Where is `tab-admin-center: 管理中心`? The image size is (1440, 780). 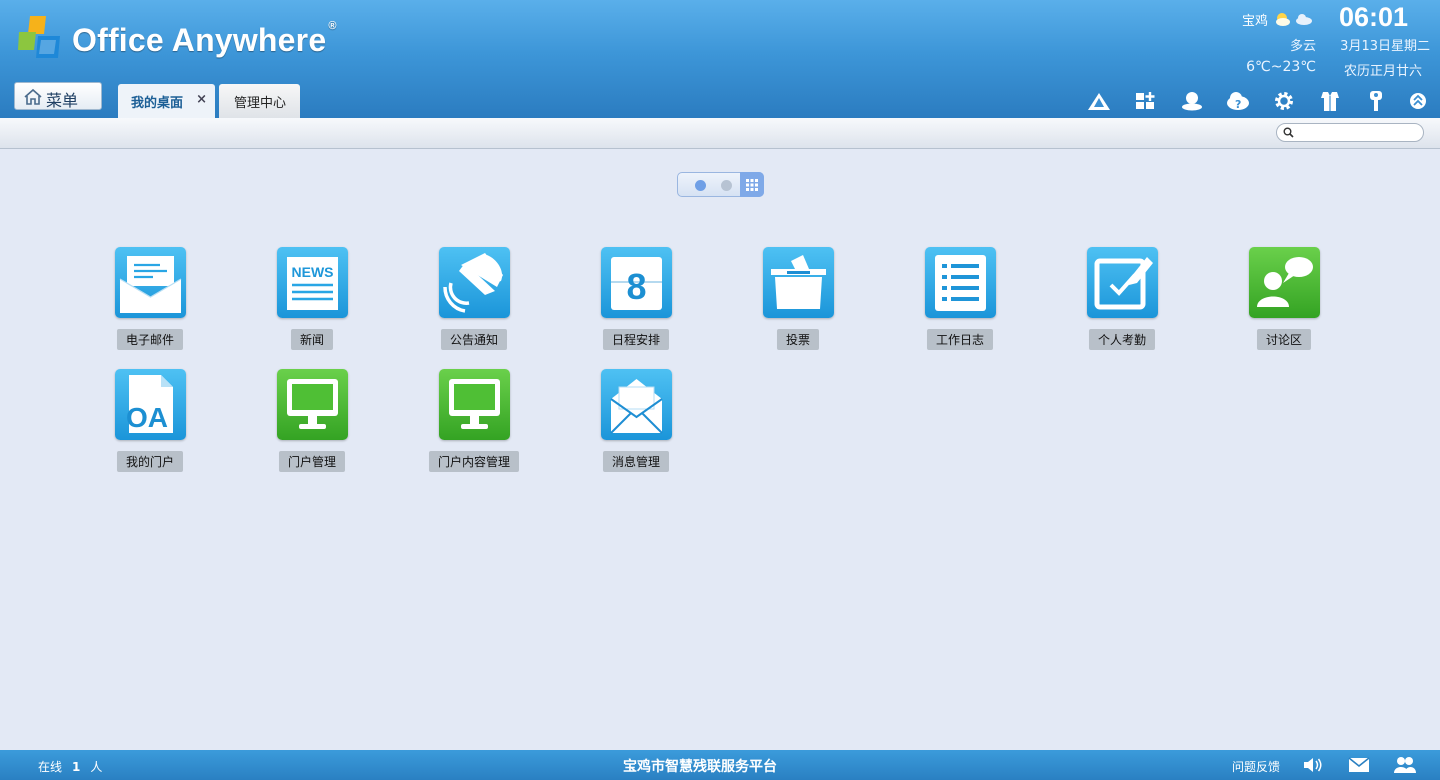
tab-admin-center: 管理中心 is located at coordinates (259, 101).